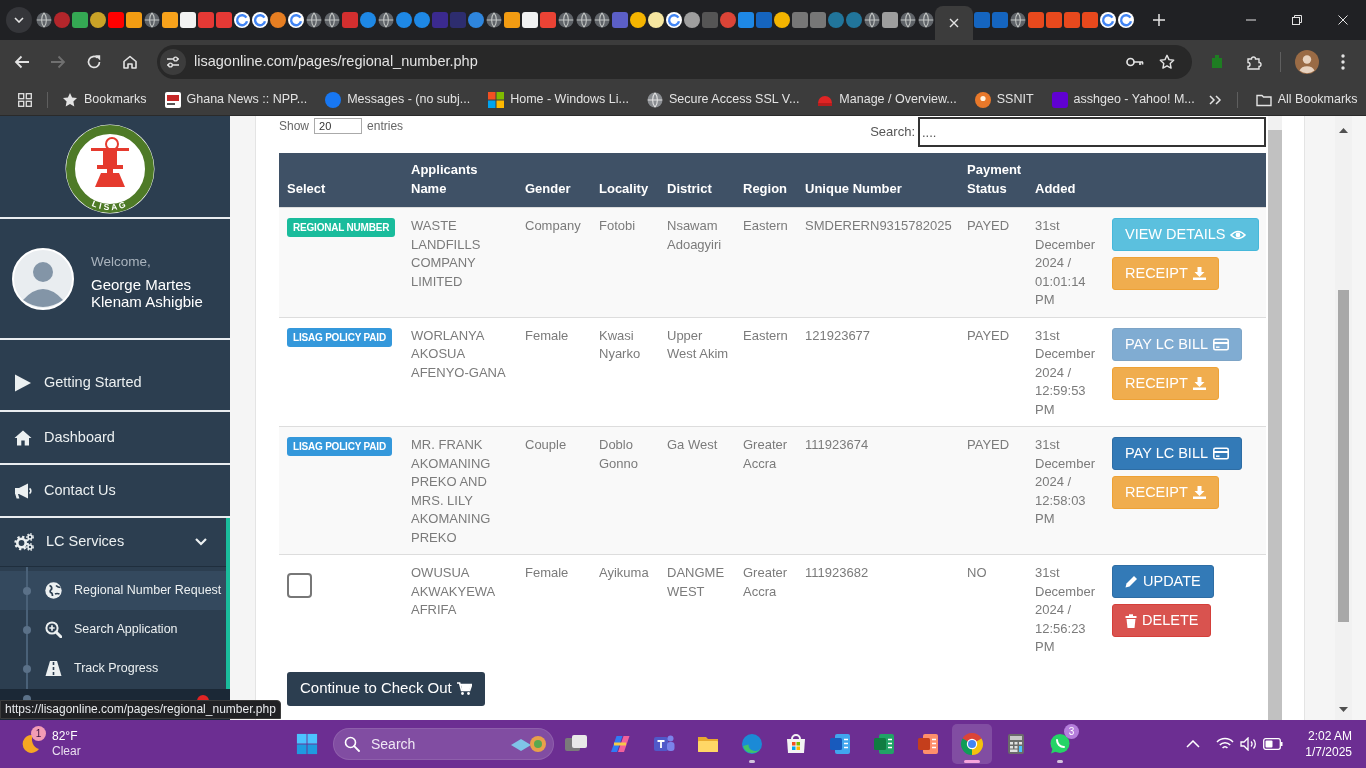 The width and height of the screenshot is (1366, 768). Describe the element at coordinates (1065, 180) in the screenshot. I see `column-header: Added` at that location.